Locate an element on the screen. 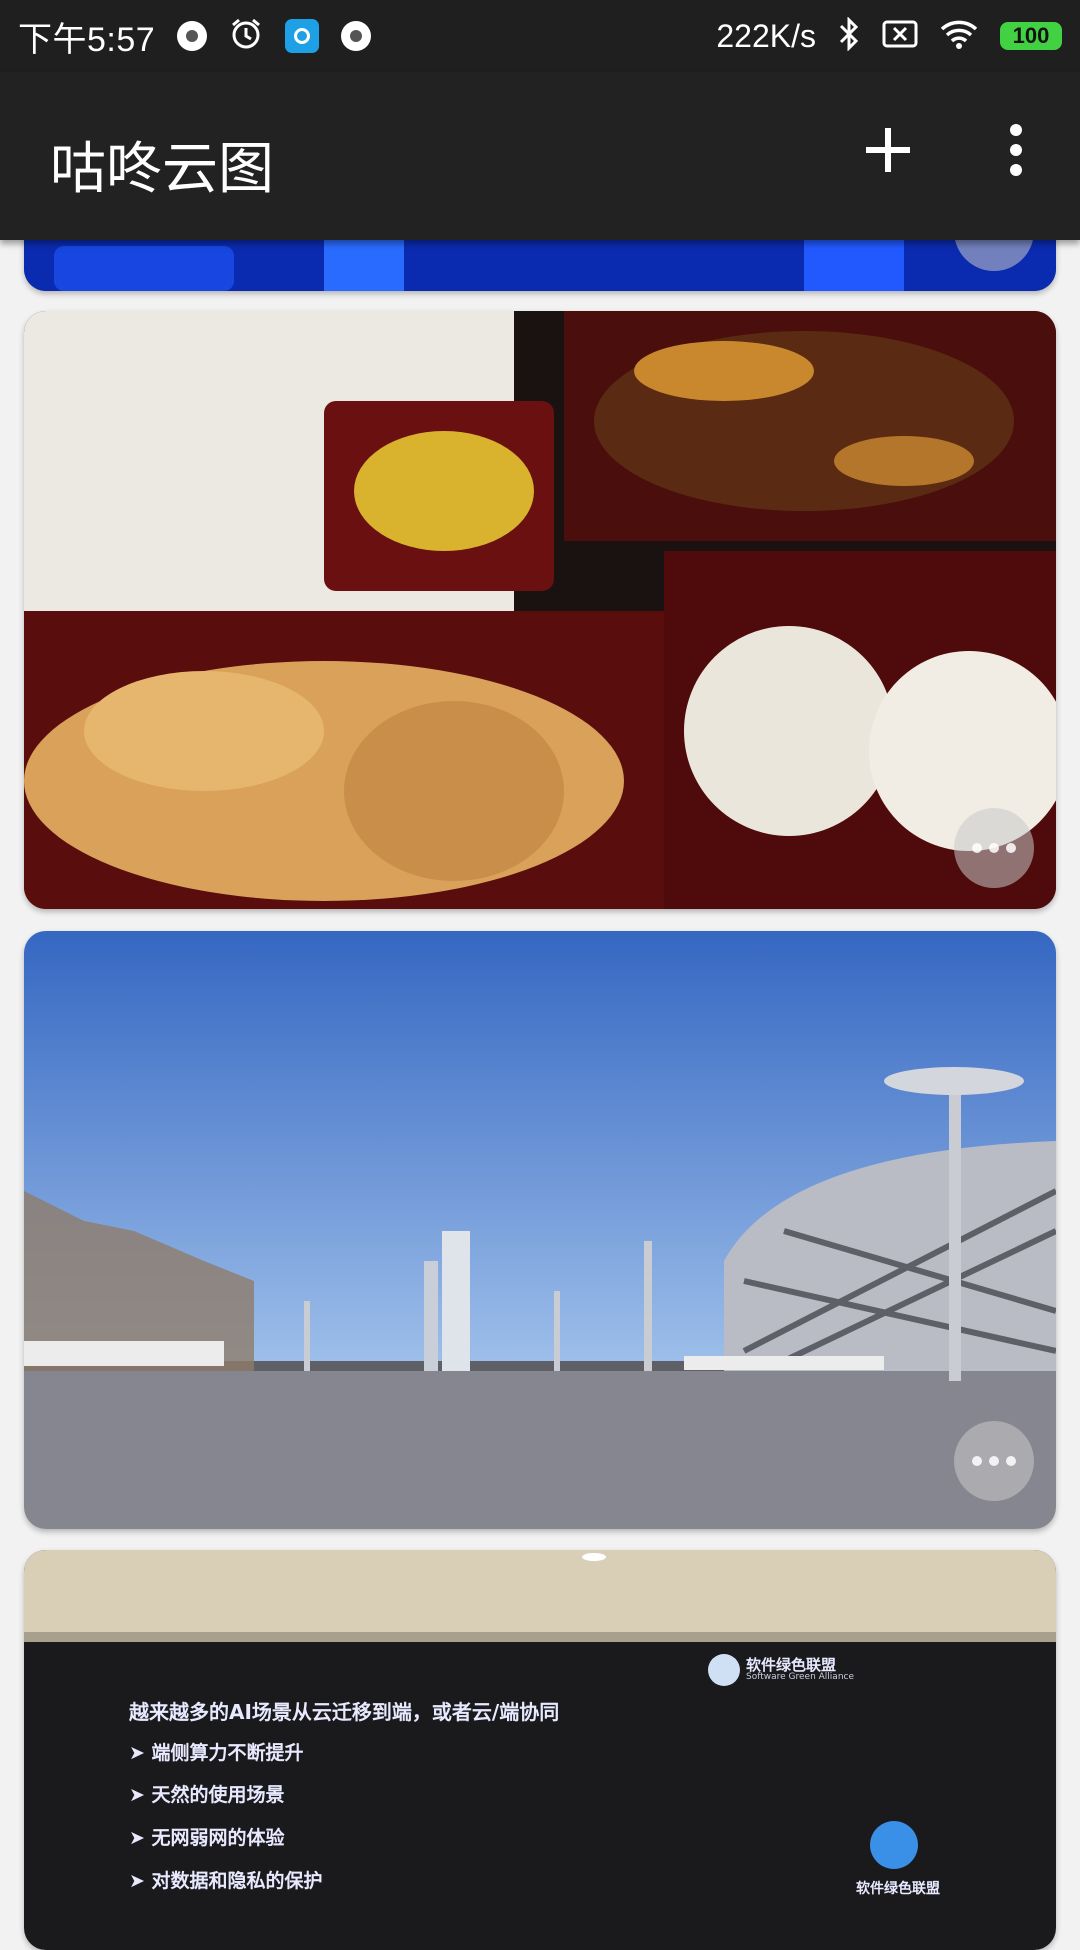 The width and height of the screenshot is (1080, 1950). battery-icon: 100 is located at coordinates (1031, 36).